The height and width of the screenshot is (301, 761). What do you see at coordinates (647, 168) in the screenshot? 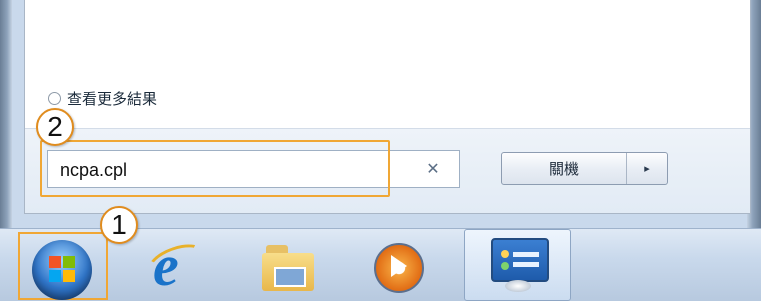
I see `shutdown-options-arrow-icon: ▸` at bounding box center [647, 168].